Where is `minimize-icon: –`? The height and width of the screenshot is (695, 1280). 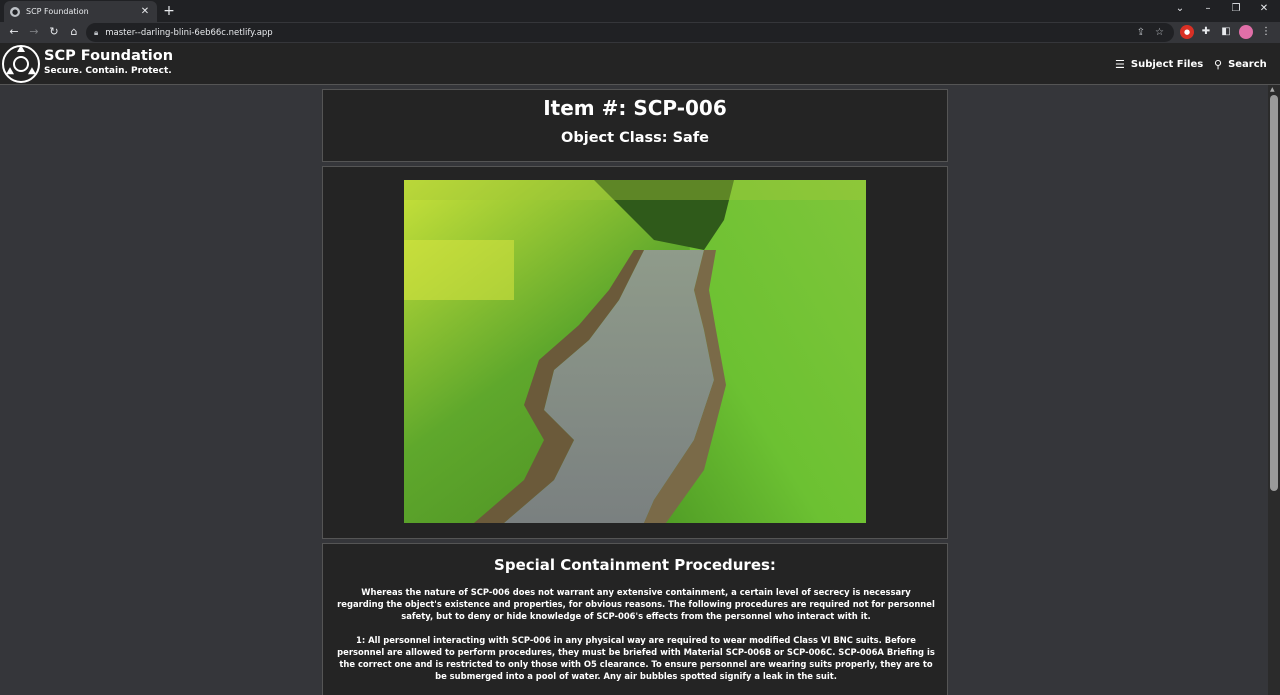
minimize-icon: – is located at coordinates (1208, 8).